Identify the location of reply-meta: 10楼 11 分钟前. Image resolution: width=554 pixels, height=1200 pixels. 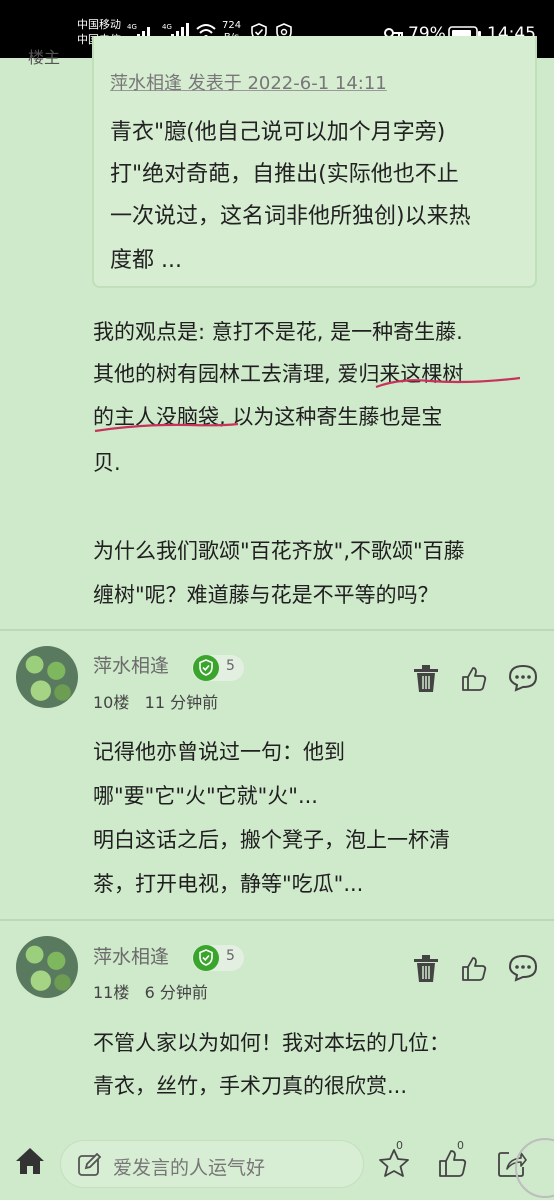
(155, 701).